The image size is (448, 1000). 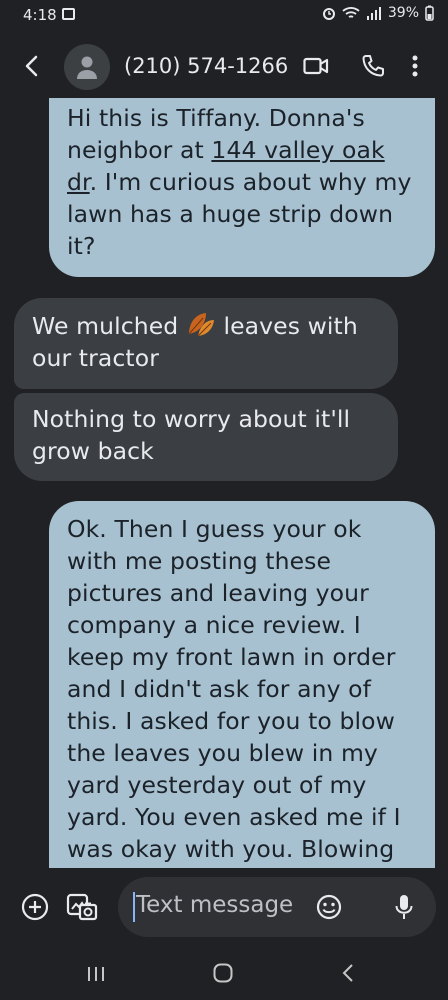 What do you see at coordinates (134, 907) in the screenshot?
I see `text-cursor` at bounding box center [134, 907].